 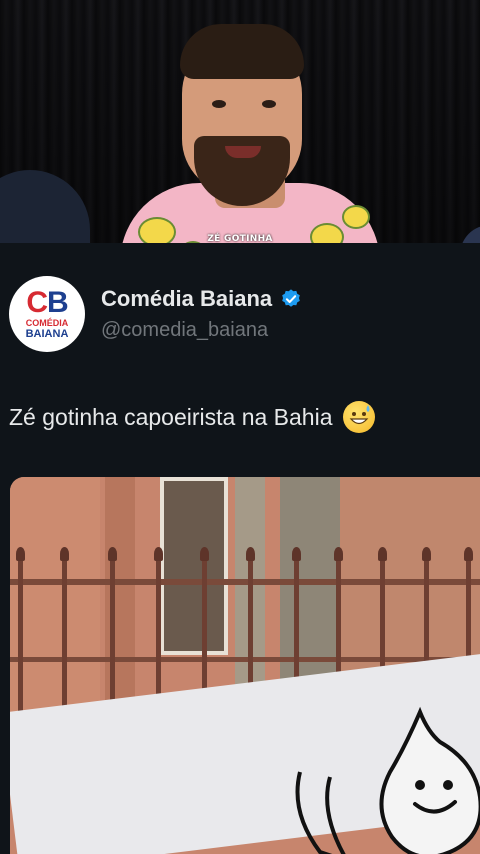 What do you see at coordinates (358, 417) in the screenshot?
I see `grinning-face-with-sweat-icon` at bounding box center [358, 417].